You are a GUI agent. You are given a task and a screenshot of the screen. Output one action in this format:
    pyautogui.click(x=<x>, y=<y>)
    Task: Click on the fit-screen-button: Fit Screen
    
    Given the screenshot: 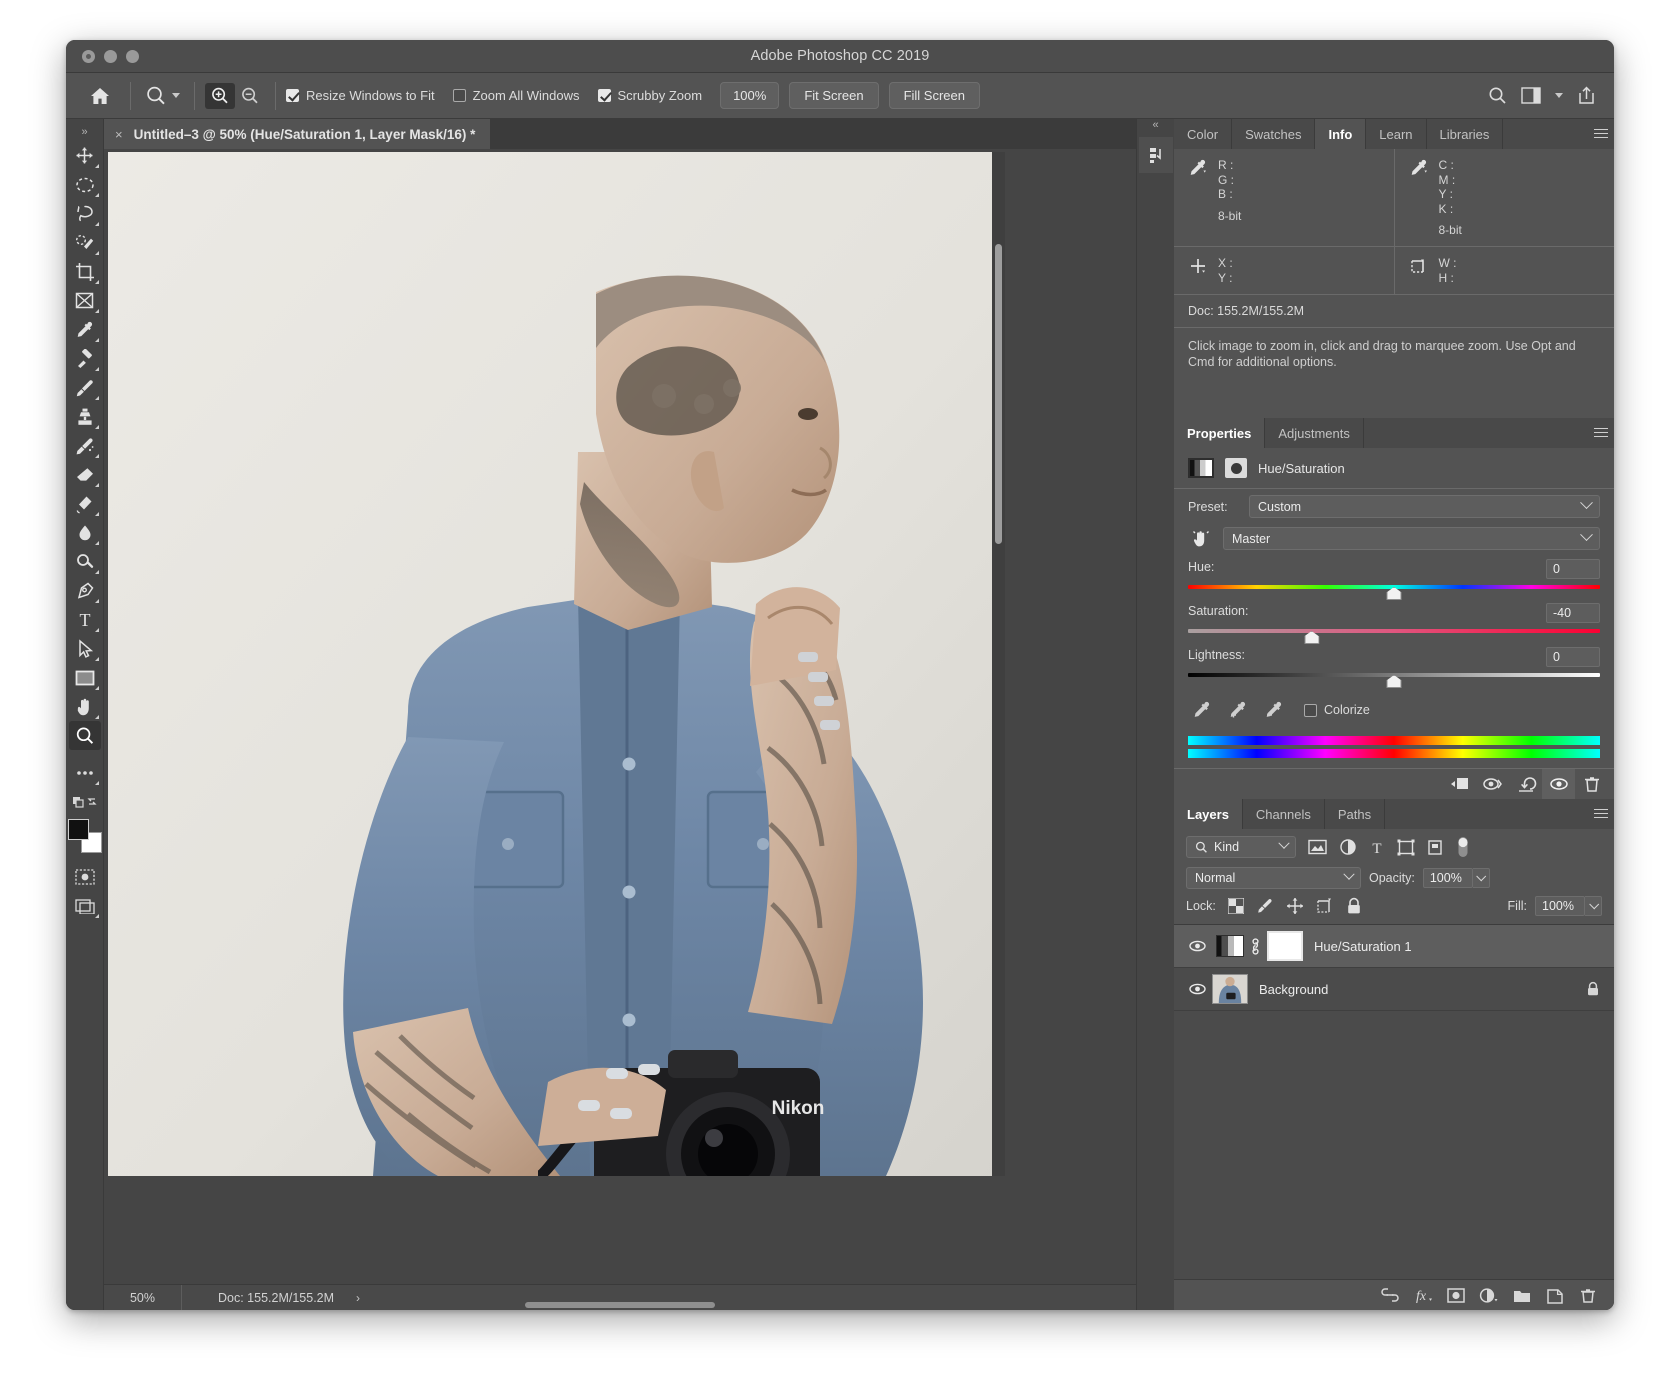 What is the action you would take?
    pyautogui.click(x=834, y=95)
    